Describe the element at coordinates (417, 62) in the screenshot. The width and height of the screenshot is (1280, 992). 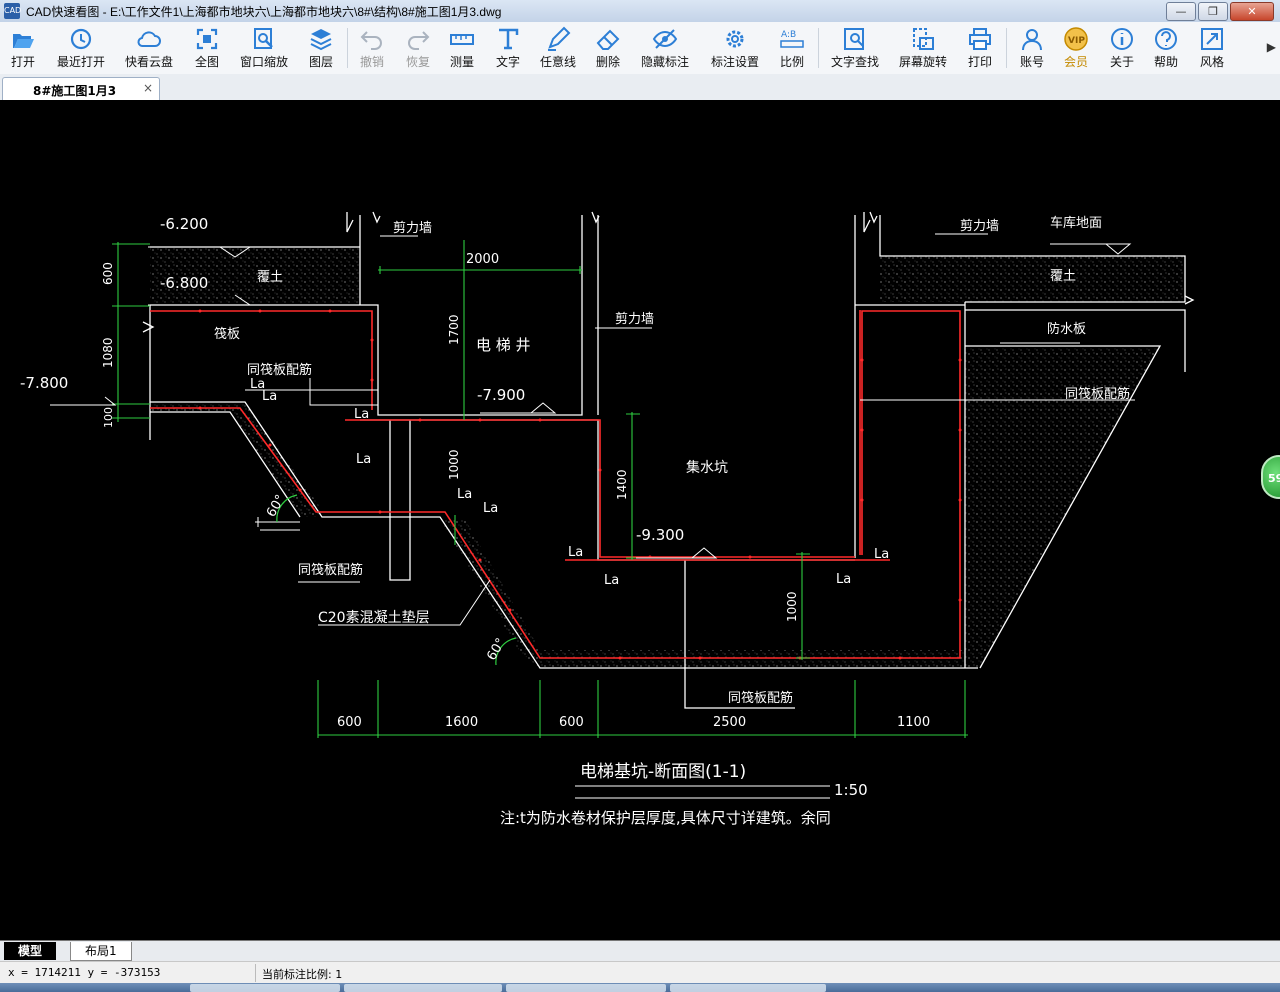
I see `redo-label: 恢复` at that location.